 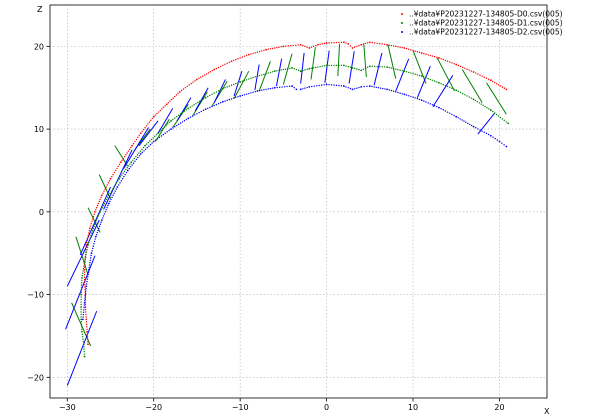 I want to click on legend-label-d0: ..¥data¥P20231227-134805-D0.csv(005), so click(x=486, y=14).